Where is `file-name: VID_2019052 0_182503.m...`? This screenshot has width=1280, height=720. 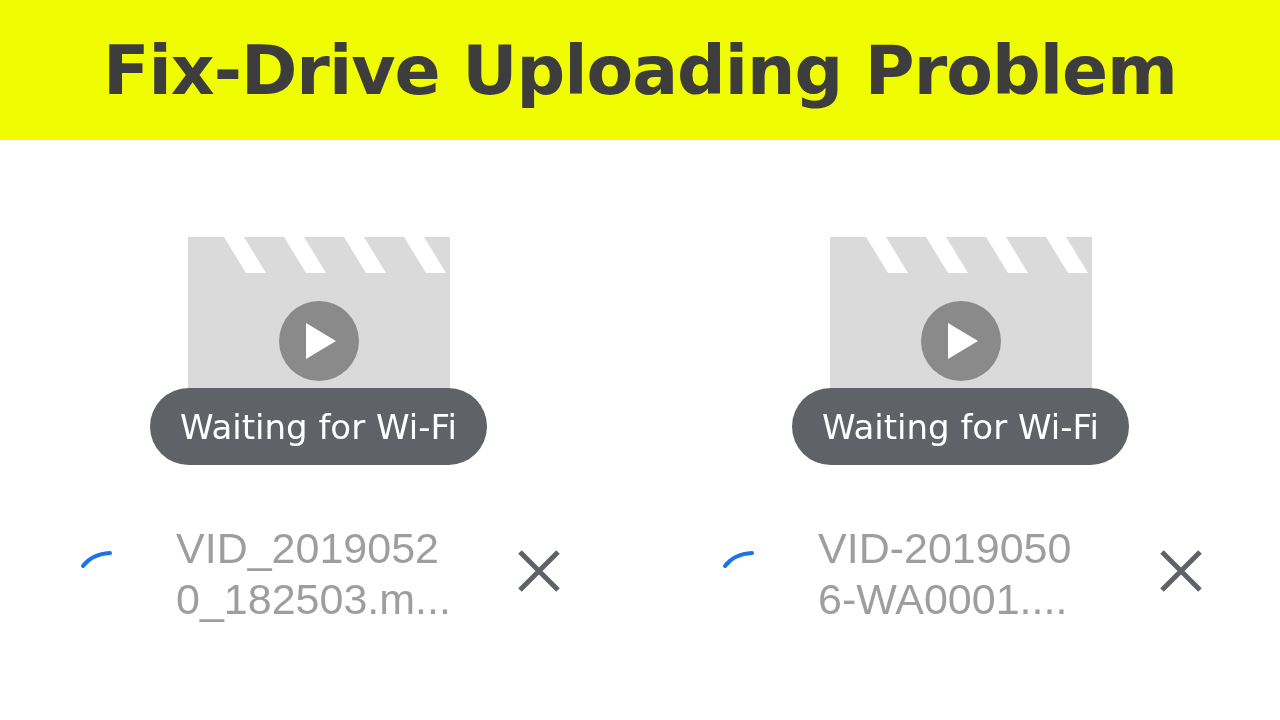 file-name: VID_2019052 0_182503.m... is located at coordinates (314, 574).